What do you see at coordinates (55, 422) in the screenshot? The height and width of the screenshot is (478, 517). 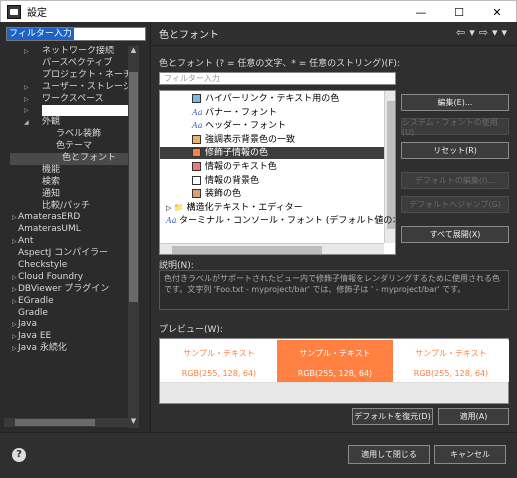 I see `tree-hscroll-thumb` at bounding box center [55, 422].